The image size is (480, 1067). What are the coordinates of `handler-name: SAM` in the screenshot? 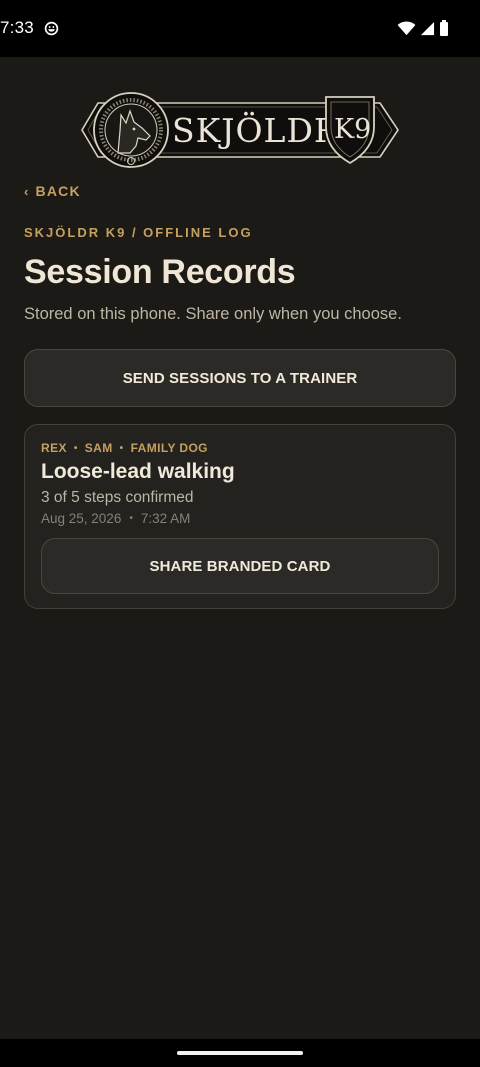 It's located at (98, 448).